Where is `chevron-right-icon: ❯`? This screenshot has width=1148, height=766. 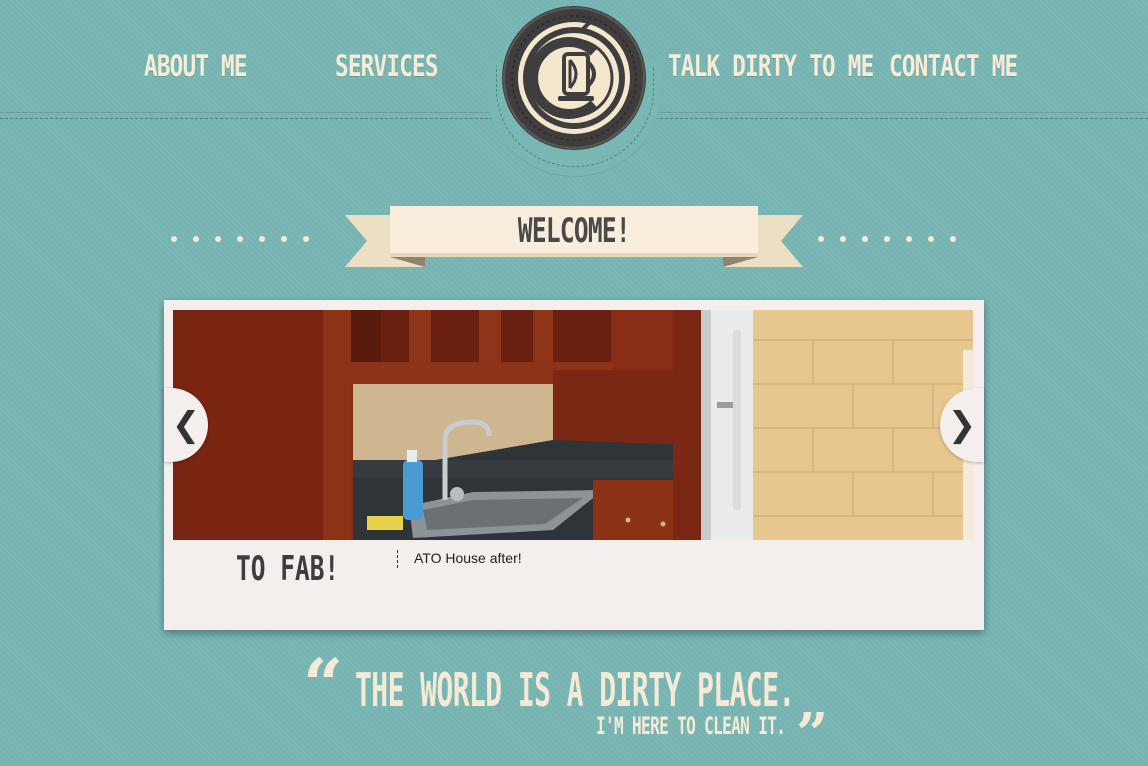
chevron-right-icon: ❯ is located at coordinates (962, 425).